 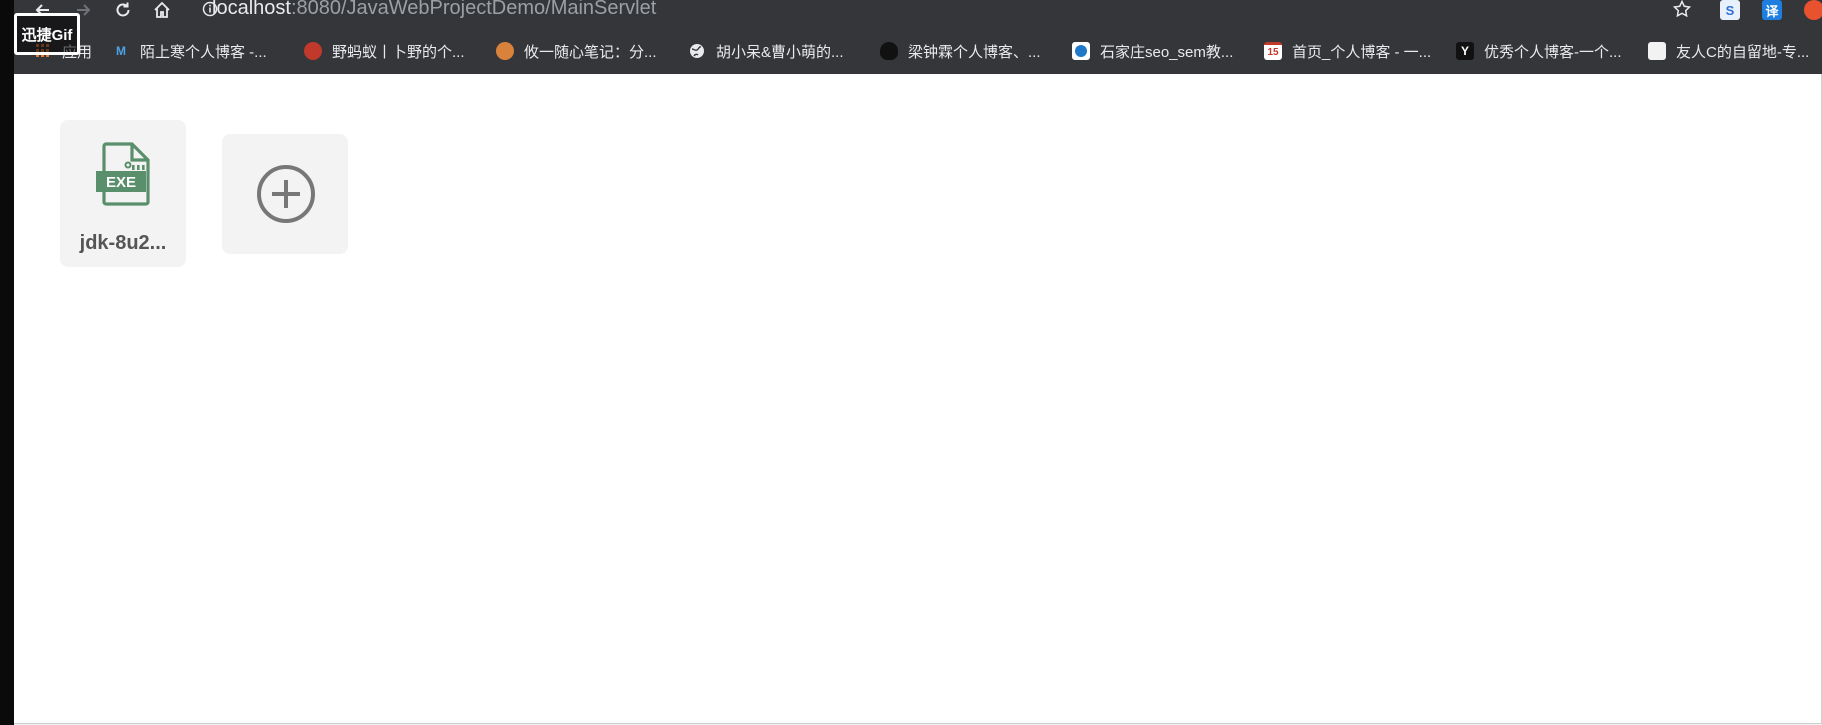 I want to click on avatar-icon, so click(x=505, y=51).